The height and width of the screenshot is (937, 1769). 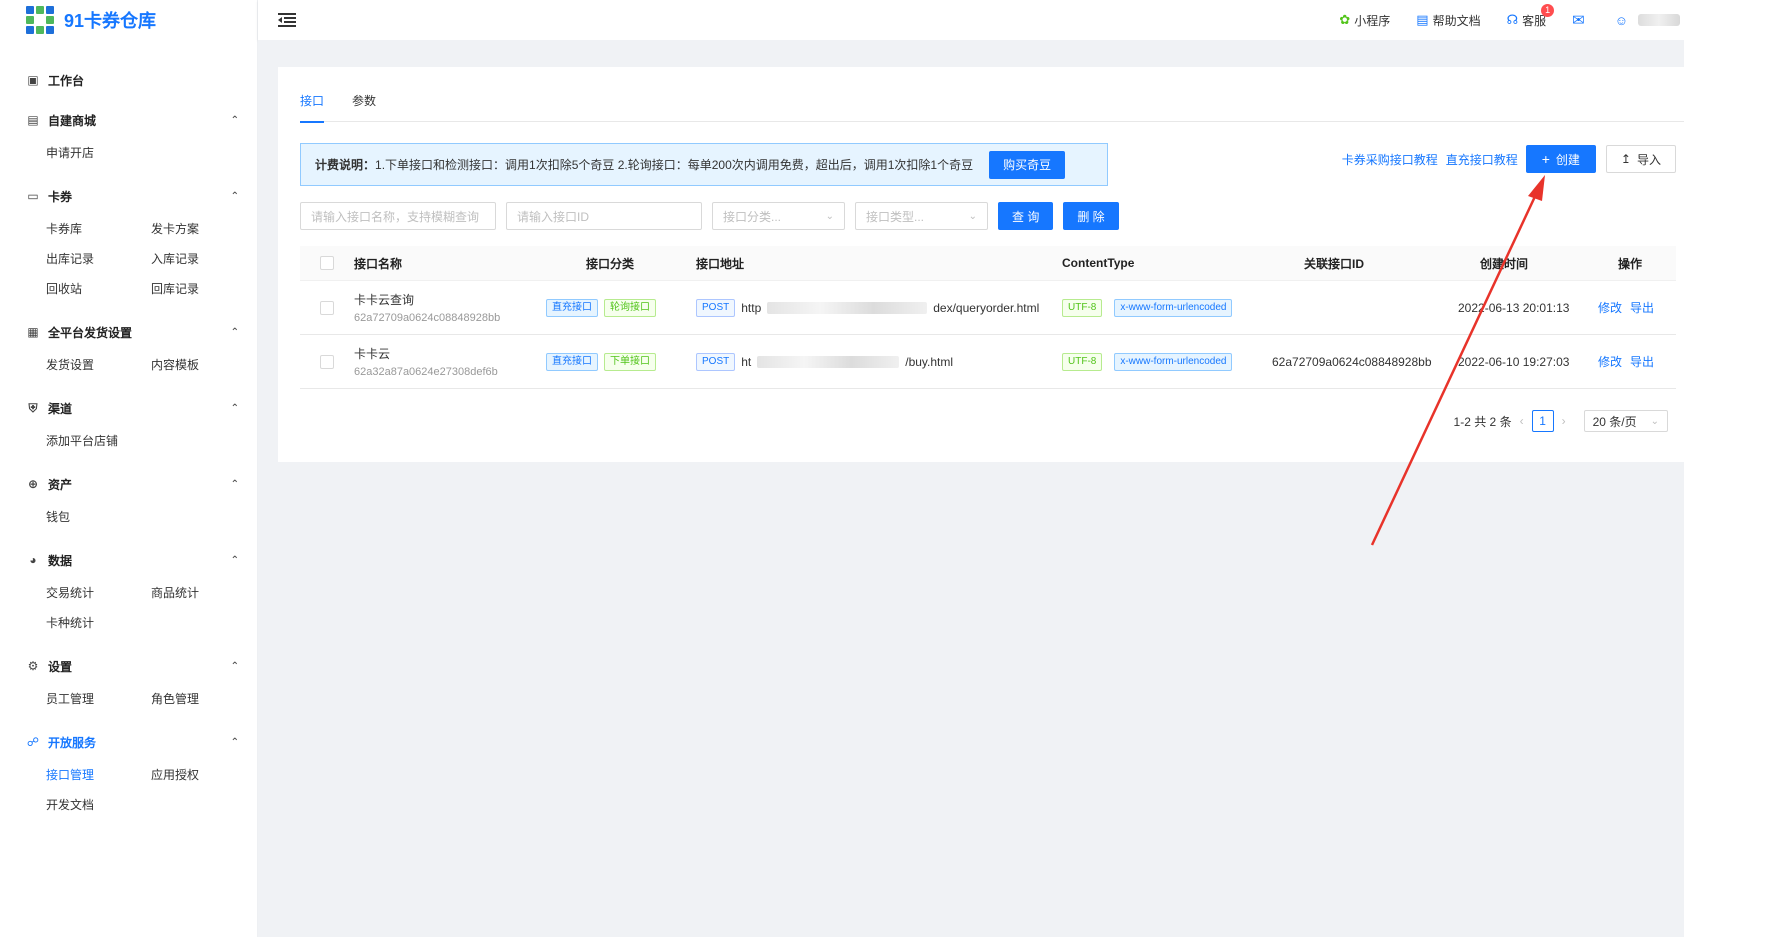 I want to click on page-size-select: 20 条/页 ⌄, so click(x=1625, y=421).